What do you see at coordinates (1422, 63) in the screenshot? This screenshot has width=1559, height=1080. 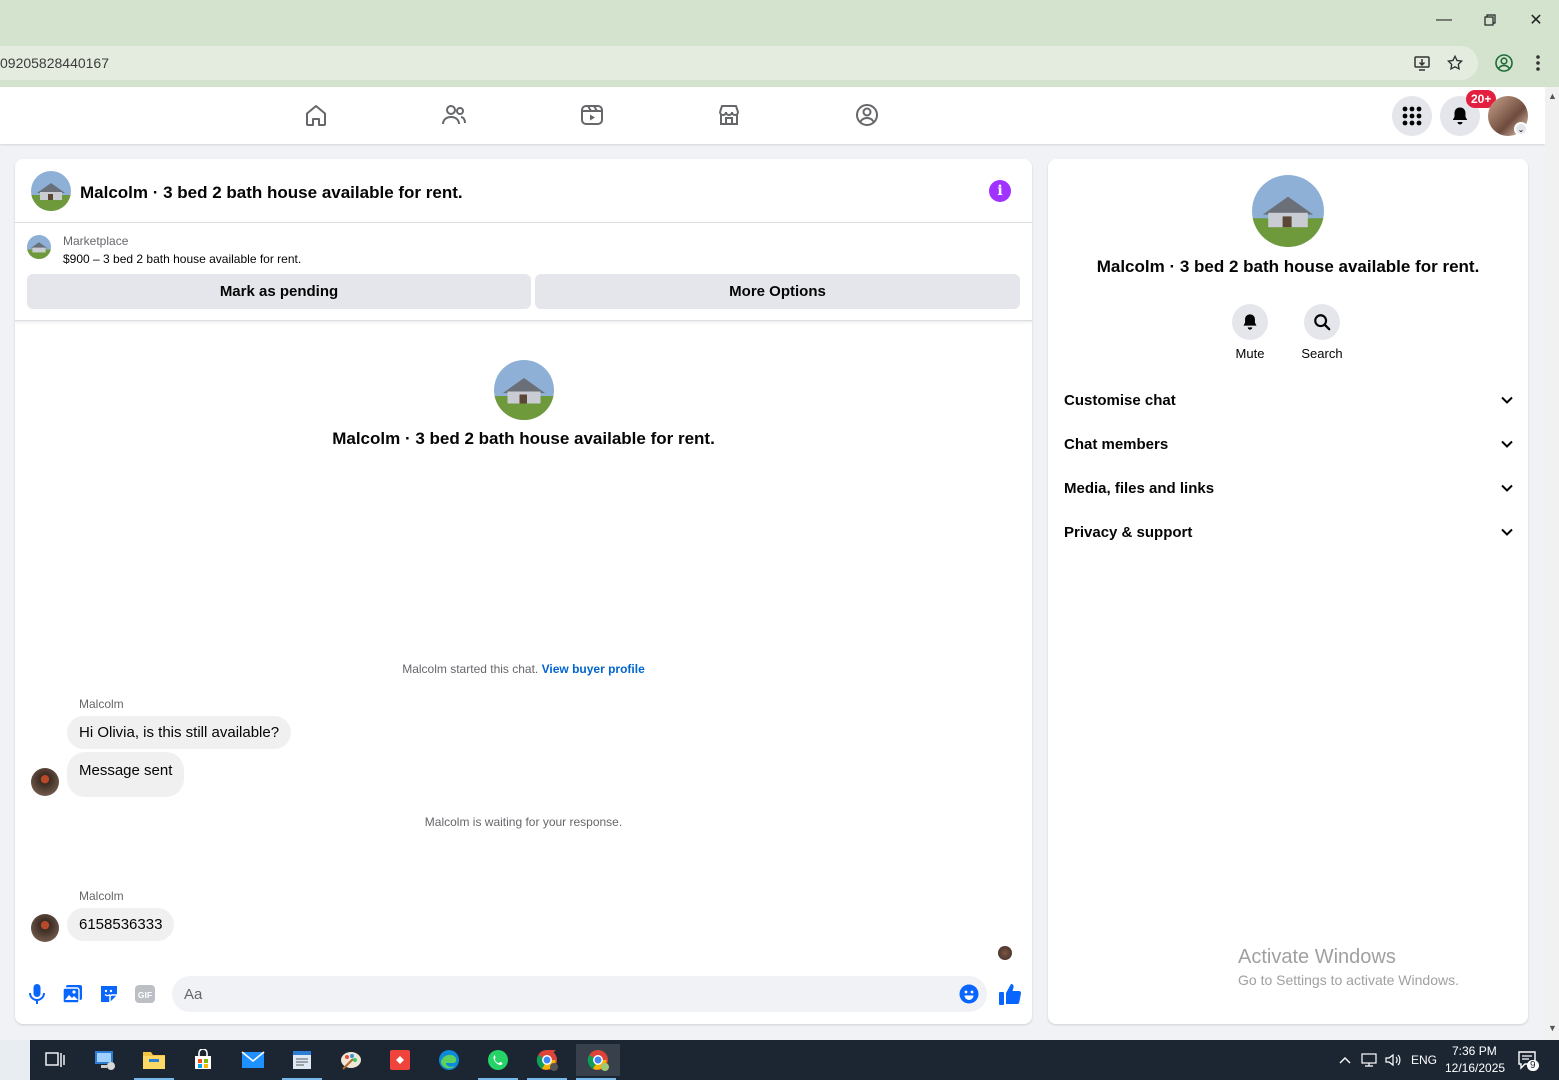 I see `install-app-icon` at bounding box center [1422, 63].